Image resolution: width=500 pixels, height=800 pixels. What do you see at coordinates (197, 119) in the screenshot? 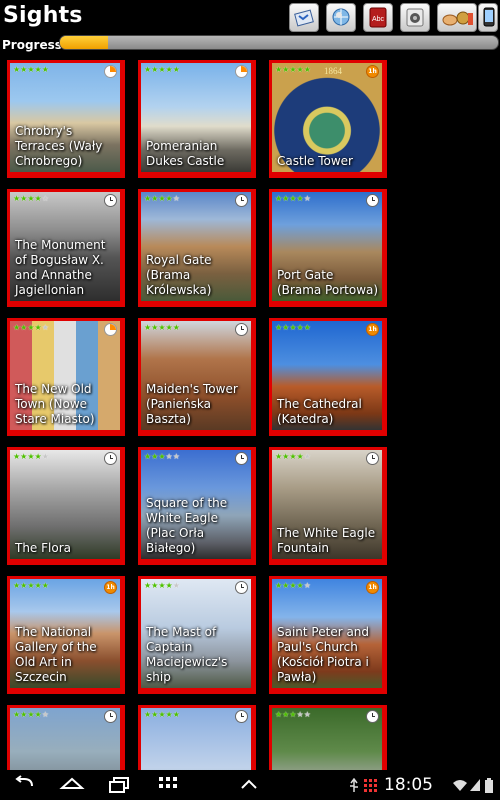
I see `sight-tile: ★ ★ ★ ★ ★ Pomeranian Dukes Castle` at bounding box center [197, 119].